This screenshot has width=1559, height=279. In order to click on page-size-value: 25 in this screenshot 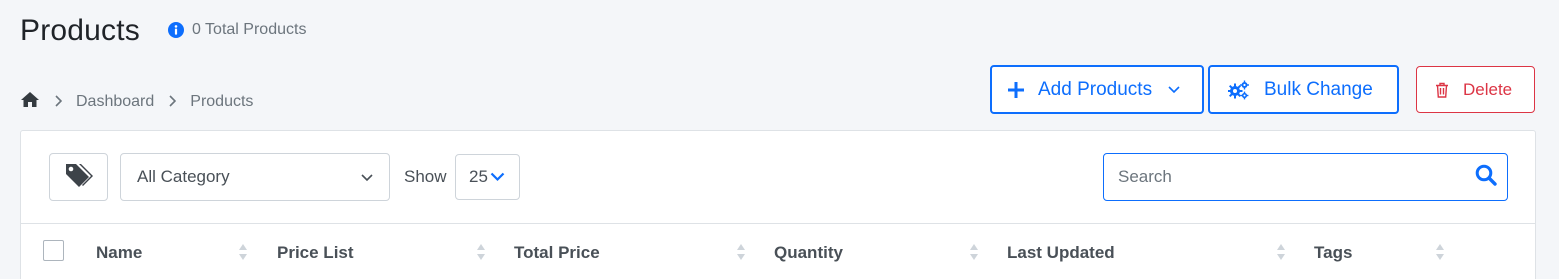, I will do `click(478, 176)`.